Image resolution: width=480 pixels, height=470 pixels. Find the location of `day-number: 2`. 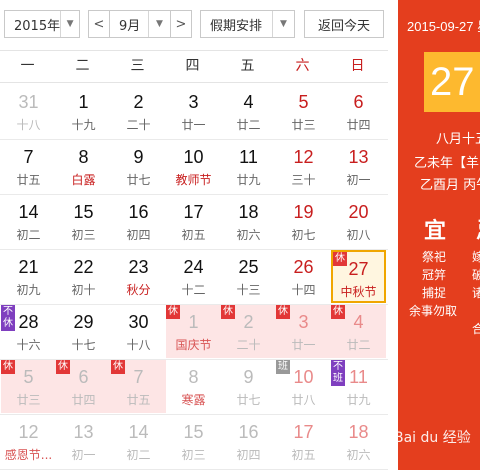

day-number: 2 is located at coordinates (138, 102).